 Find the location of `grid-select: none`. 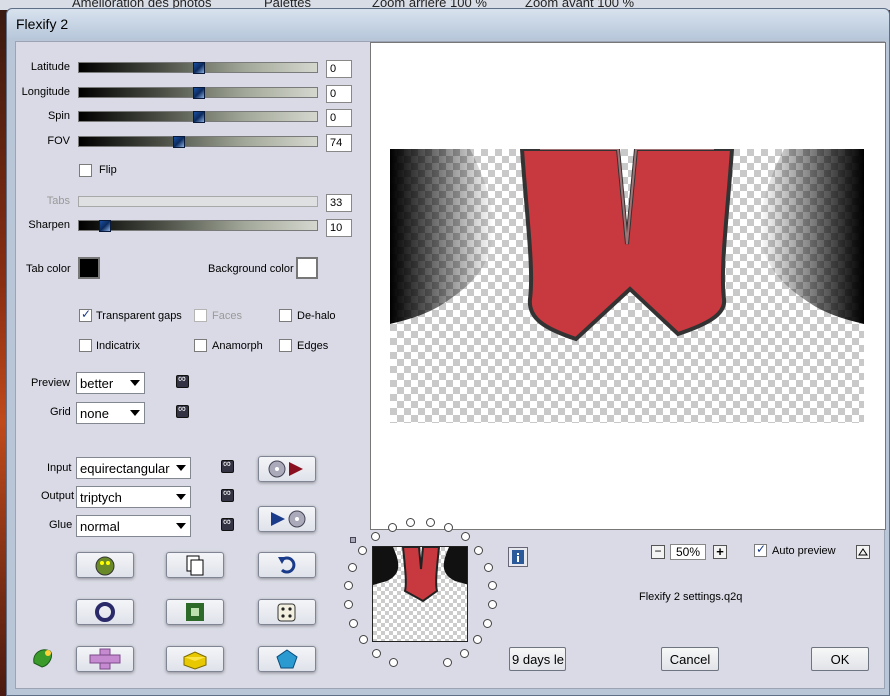

grid-select: none is located at coordinates (110, 413).